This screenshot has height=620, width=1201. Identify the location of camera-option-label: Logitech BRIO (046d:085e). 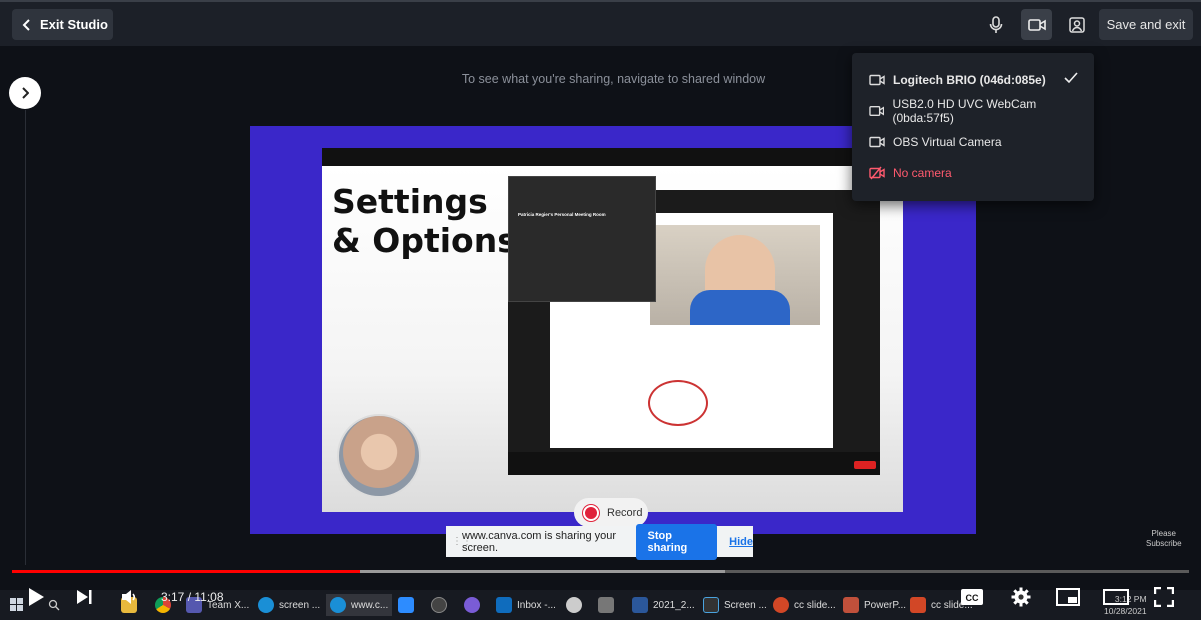
(969, 79).